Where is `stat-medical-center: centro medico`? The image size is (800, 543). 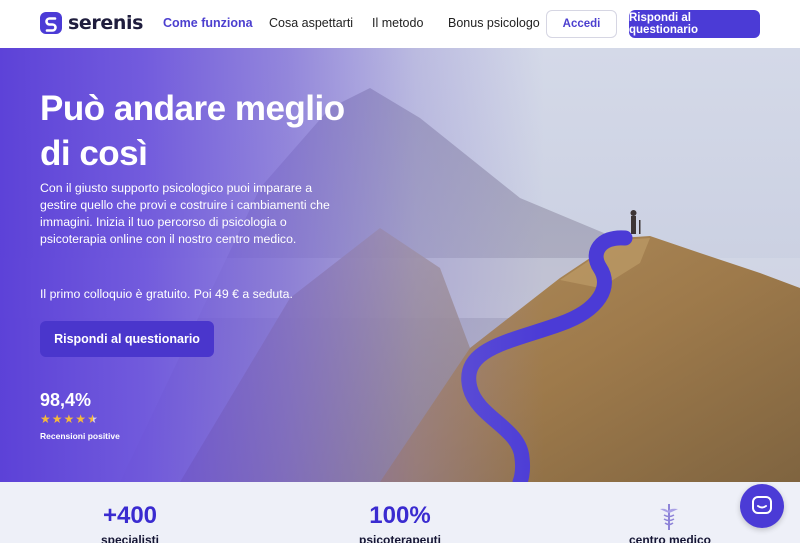 stat-medical-center: centro medico is located at coordinates (670, 536).